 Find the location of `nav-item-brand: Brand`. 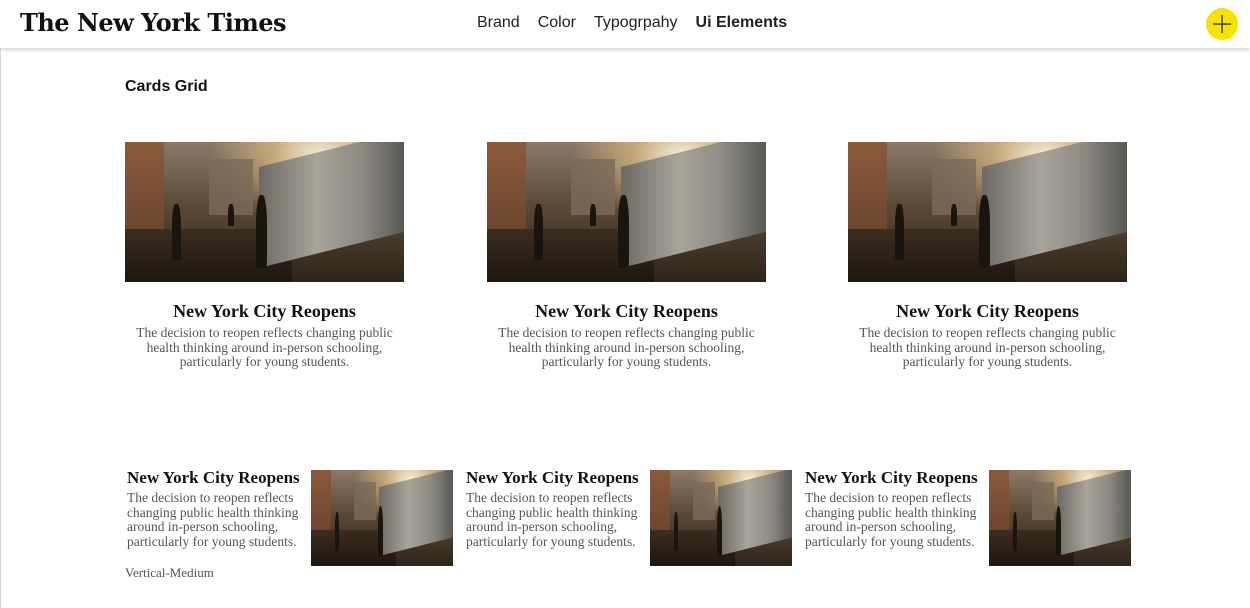

nav-item-brand: Brand is located at coordinates (498, 23).